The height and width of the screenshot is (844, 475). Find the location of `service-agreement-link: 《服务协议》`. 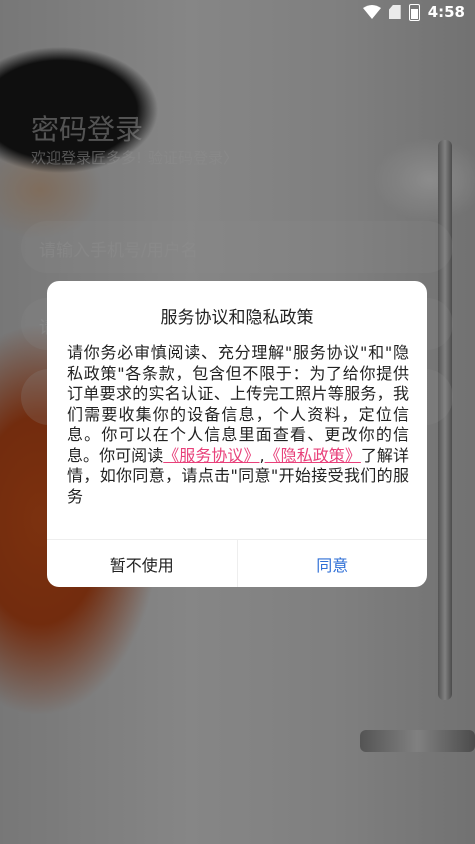

service-agreement-link: 《服务协议》 is located at coordinates (211, 455).